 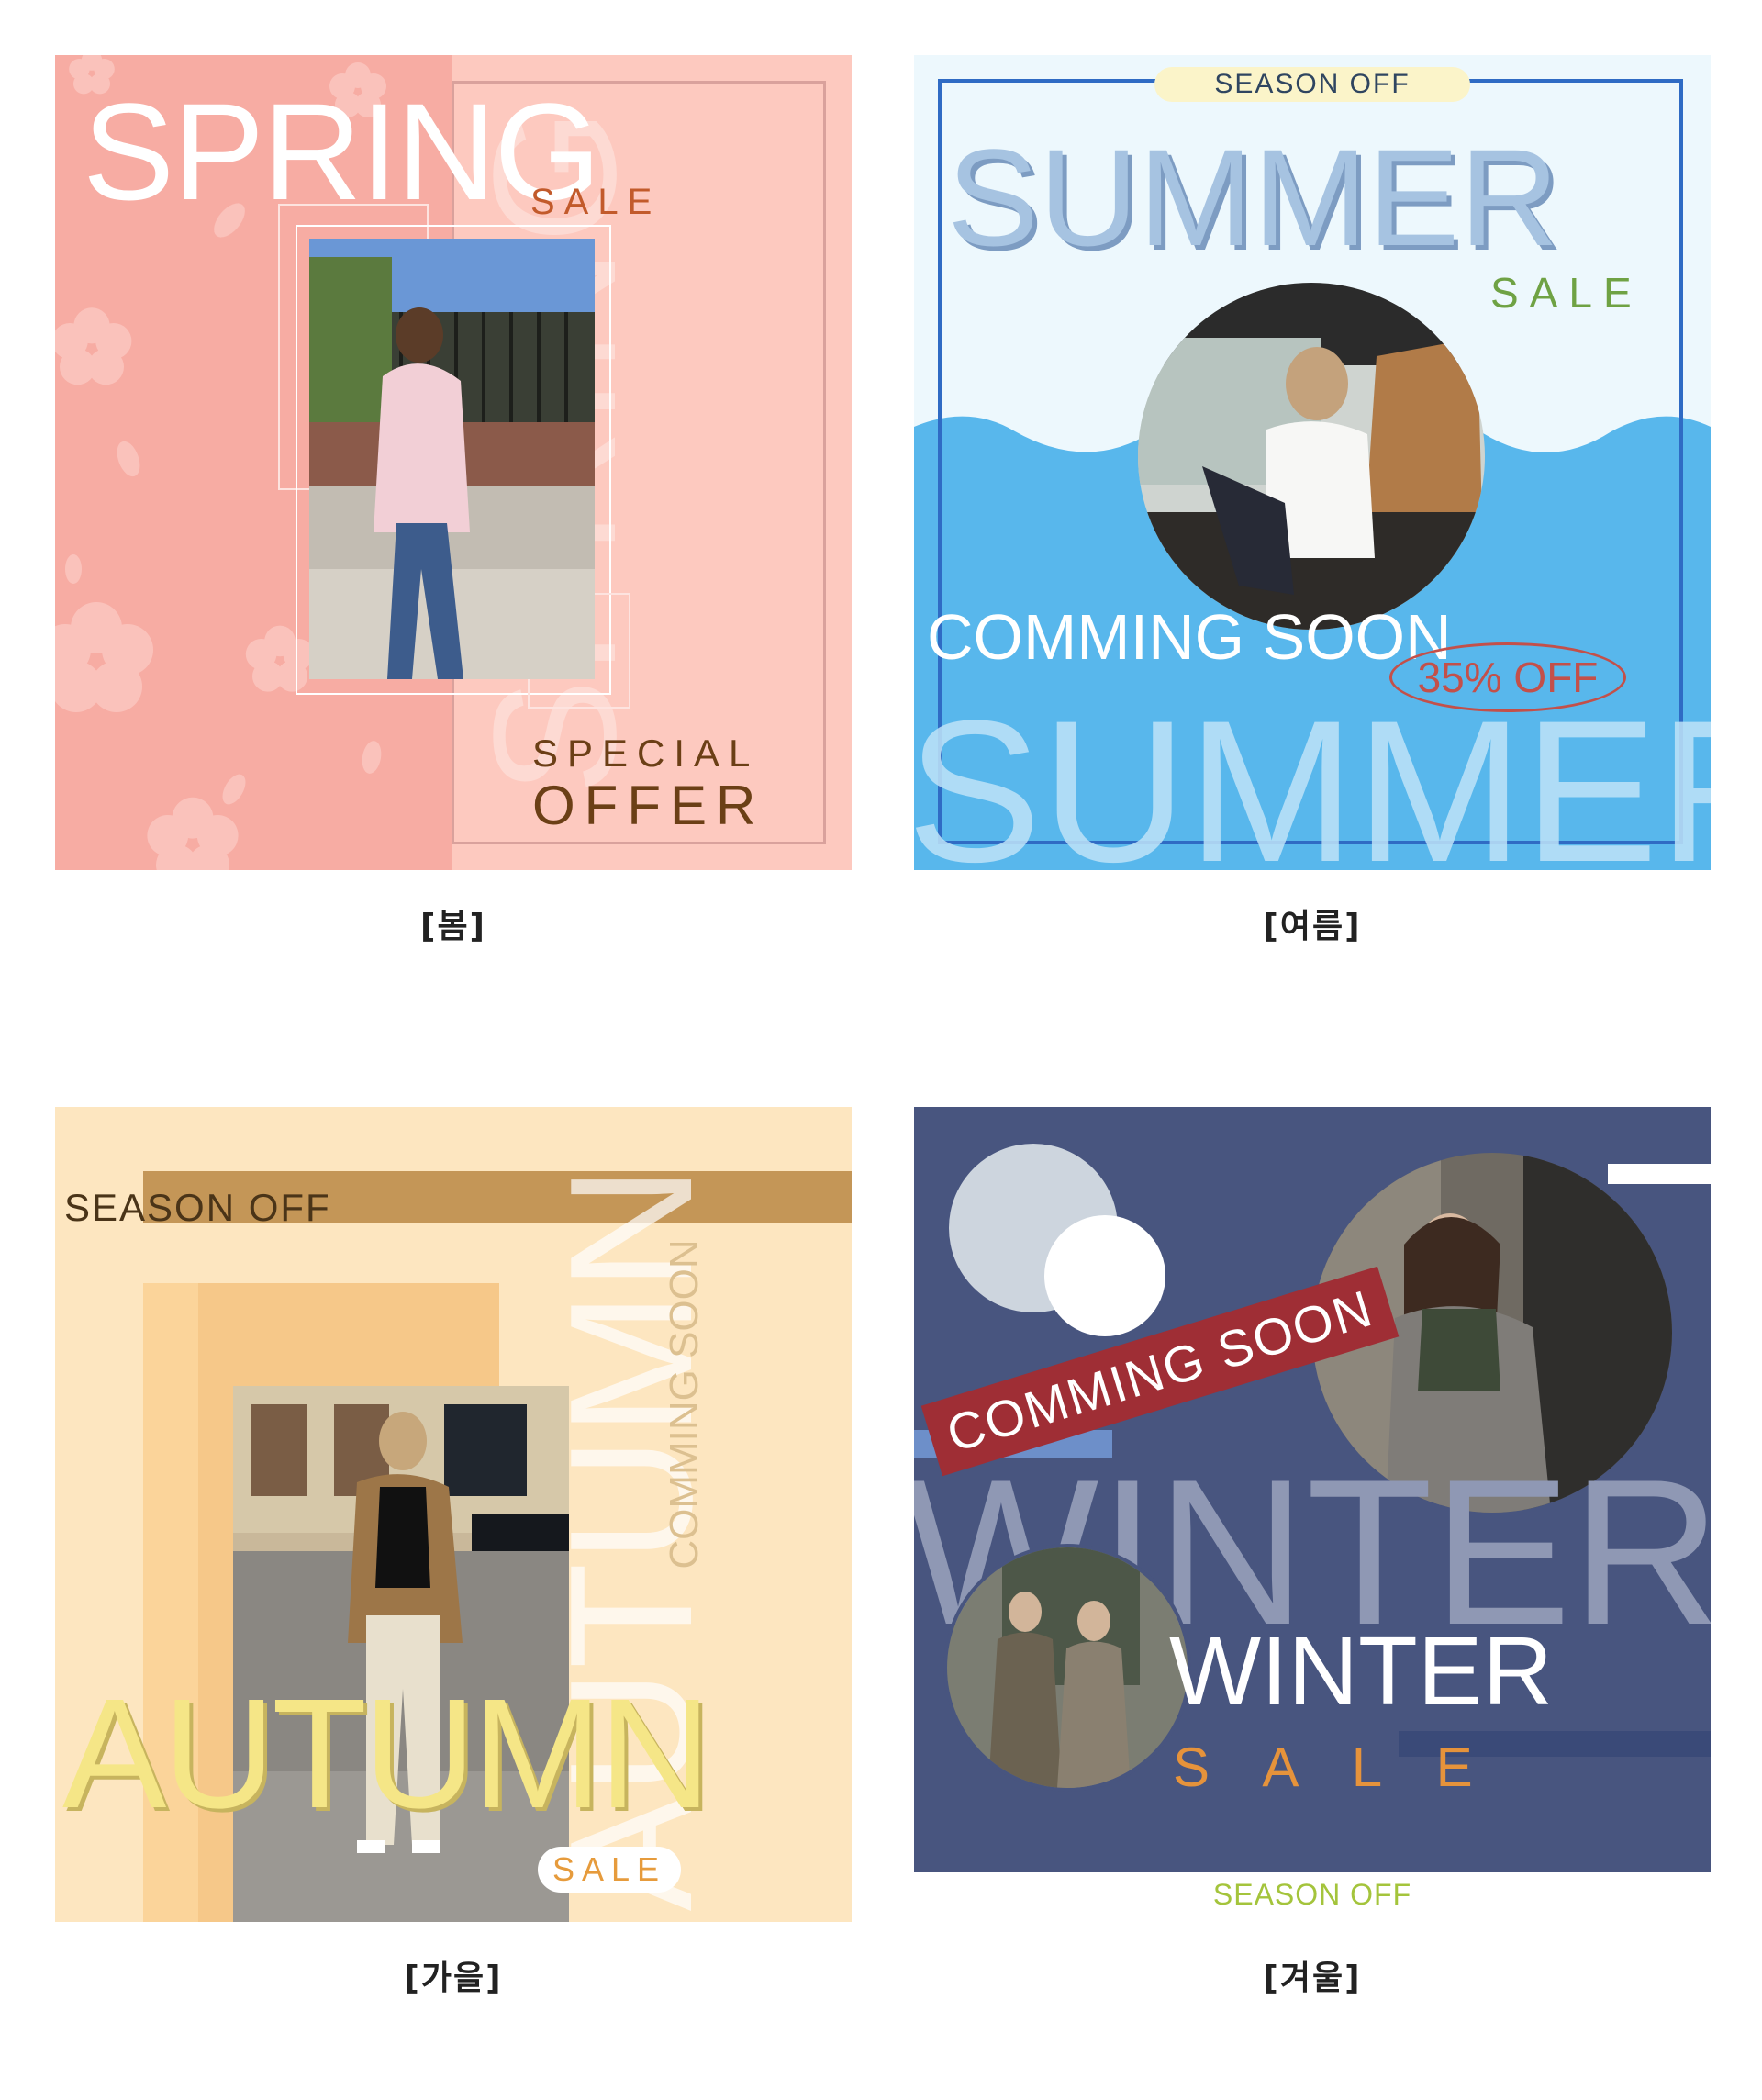 What do you see at coordinates (452, 459) in the screenshot?
I see `spring-model-photo` at bounding box center [452, 459].